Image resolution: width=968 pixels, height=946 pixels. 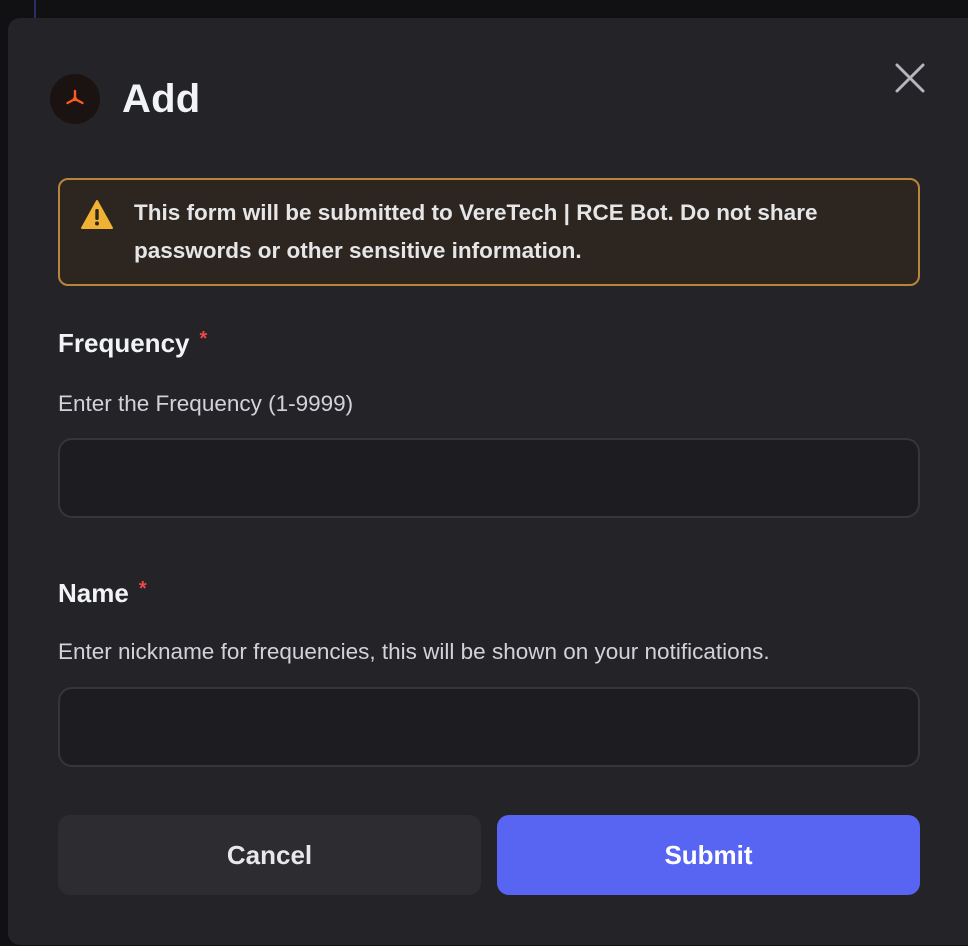 What do you see at coordinates (124, 343) in the screenshot?
I see `frequency-label-text: Frequency` at bounding box center [124, 343].